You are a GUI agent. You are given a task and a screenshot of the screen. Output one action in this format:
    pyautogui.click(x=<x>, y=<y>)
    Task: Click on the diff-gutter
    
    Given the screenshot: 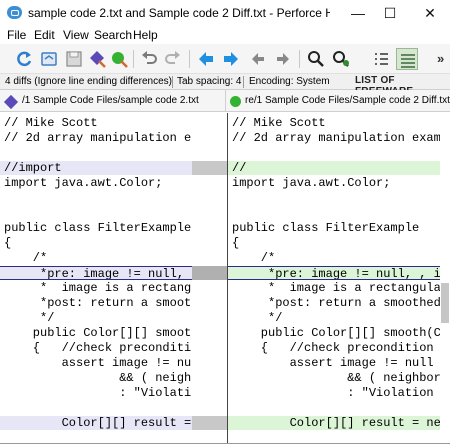 What is the action you would take?
    pyautogui.click(x=209, y=278)
    